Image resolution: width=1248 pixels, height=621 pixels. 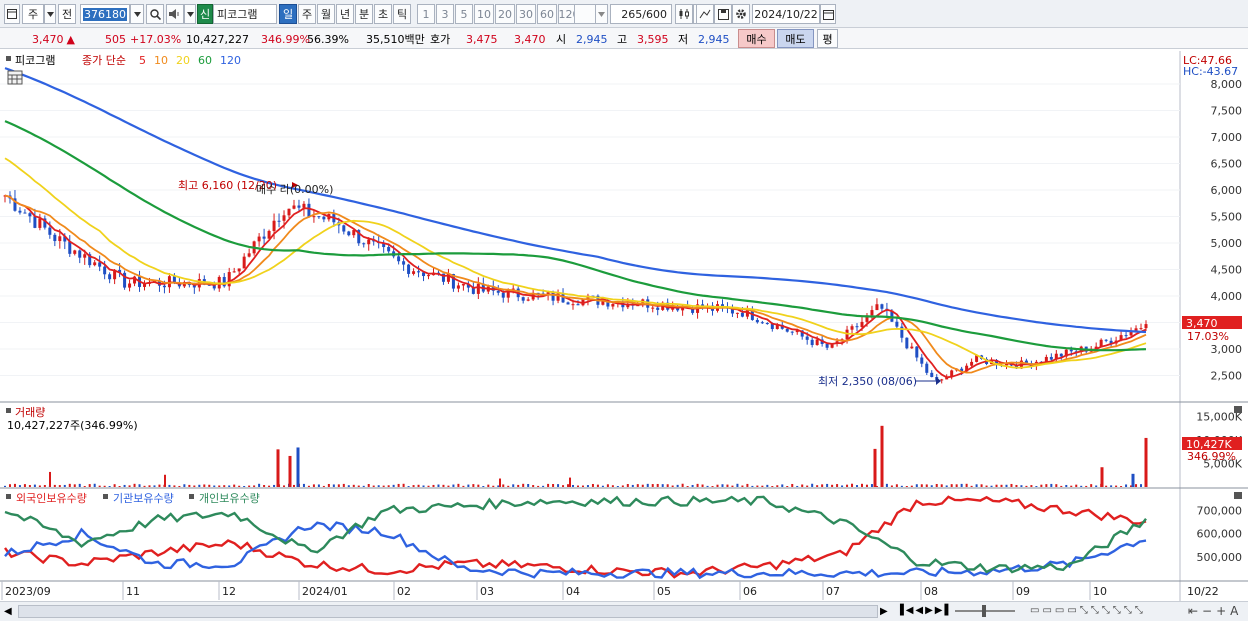 What do you see at coordinates (190, 14) in the screenshot?
I see `speaker-dropdown-icon` at bounding box center [190, 14].